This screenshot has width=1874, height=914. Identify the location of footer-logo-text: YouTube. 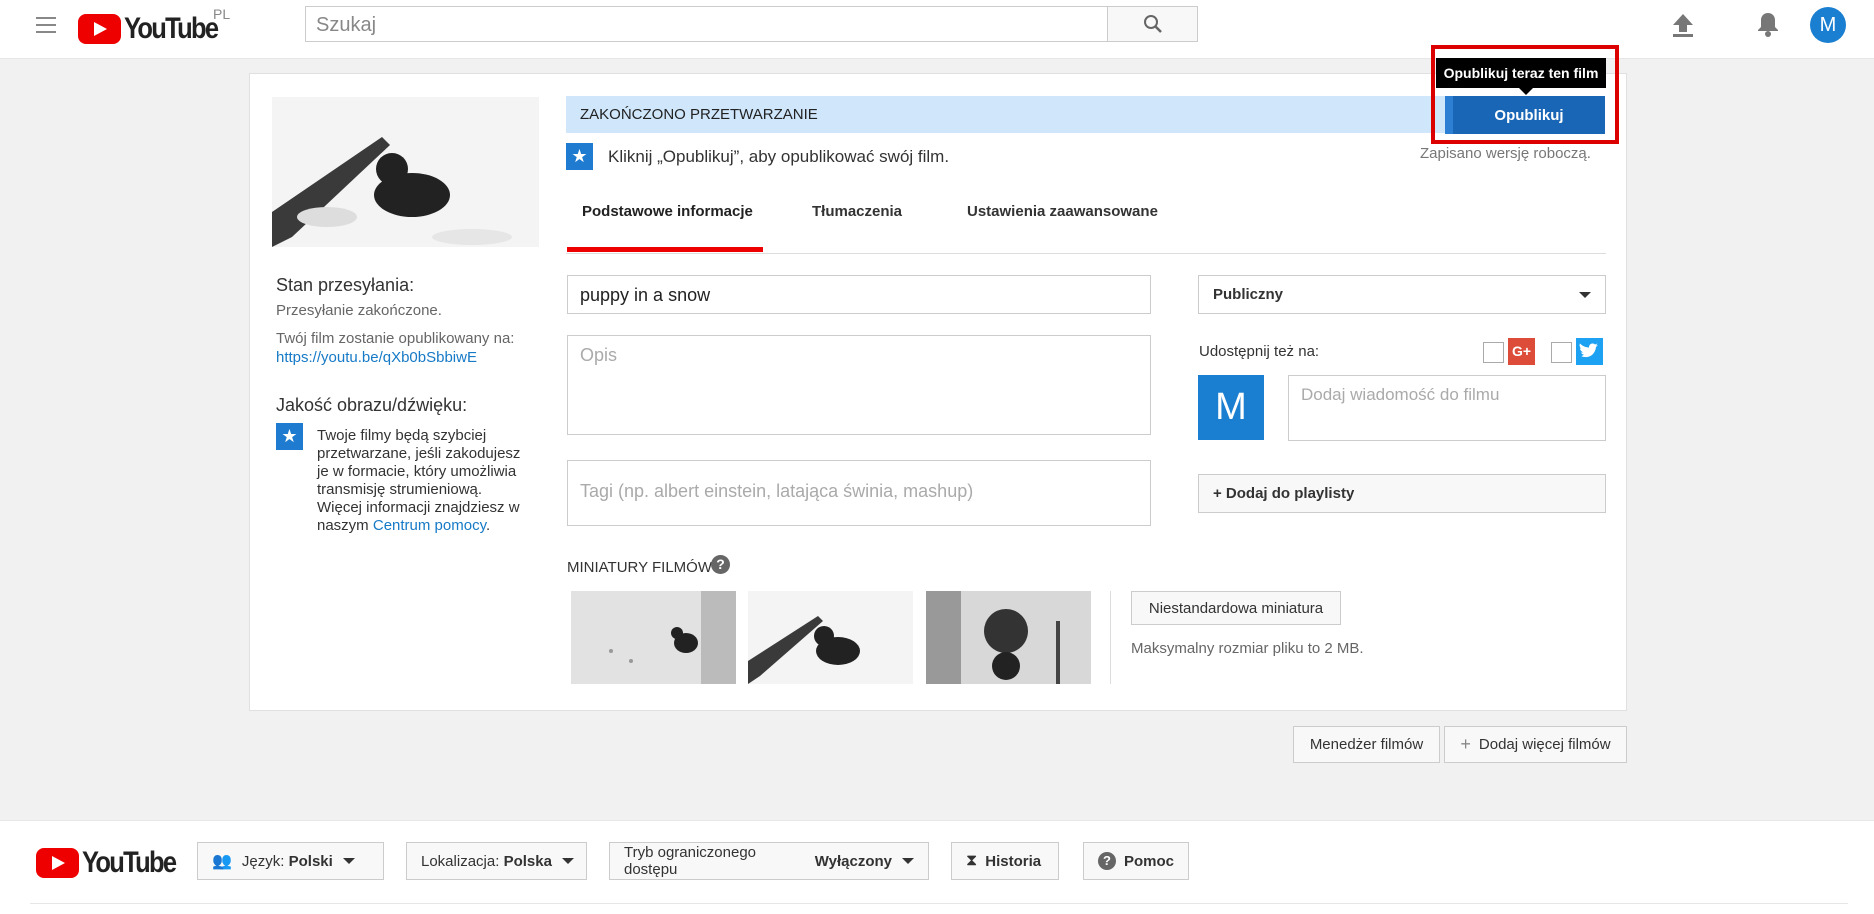
(129, 862).